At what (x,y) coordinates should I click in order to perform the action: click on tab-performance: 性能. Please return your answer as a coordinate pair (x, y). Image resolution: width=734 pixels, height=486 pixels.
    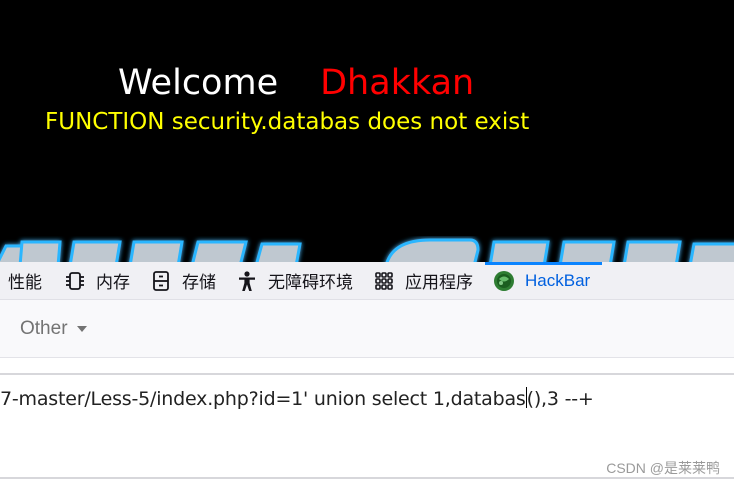
    Looking at the image, I should click on (28, 281).